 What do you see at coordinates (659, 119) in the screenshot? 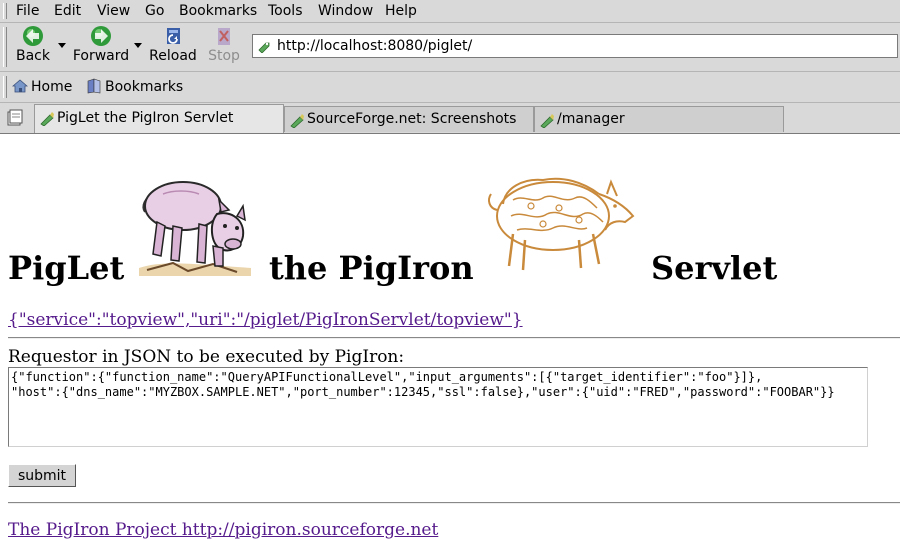
I see `tab-manager: /manager` at bounding box center [659, 119].